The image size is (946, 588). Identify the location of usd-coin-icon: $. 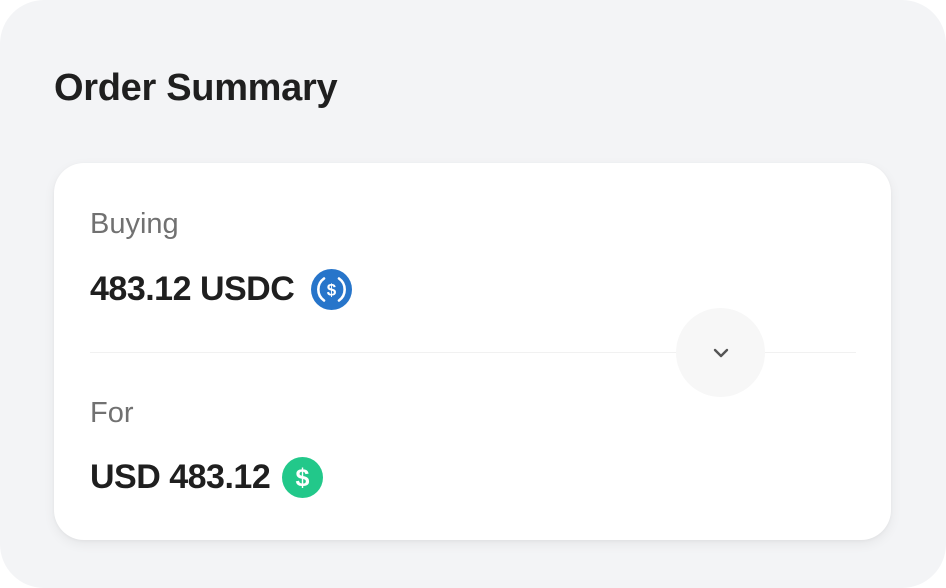
(303, 477).